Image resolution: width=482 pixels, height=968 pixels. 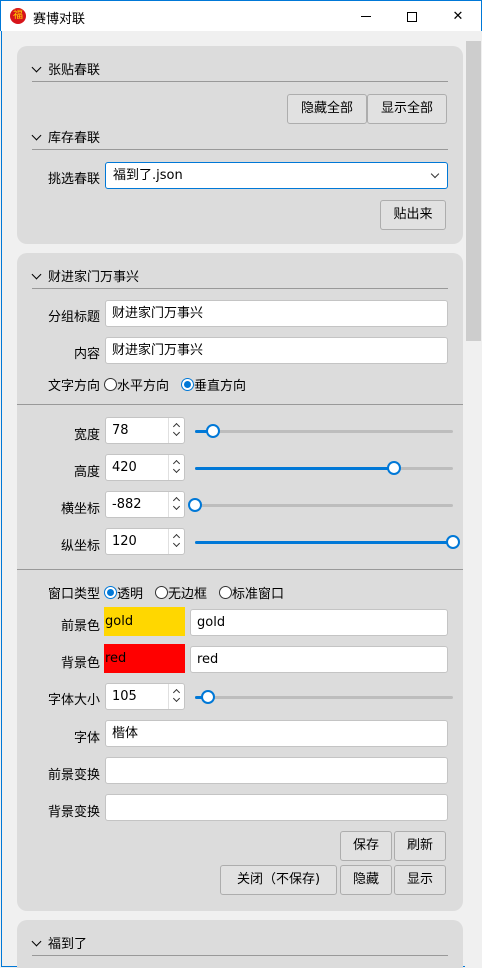 I want to click on window-type-radio-transparent: 透明, so click(x=123, y=592).